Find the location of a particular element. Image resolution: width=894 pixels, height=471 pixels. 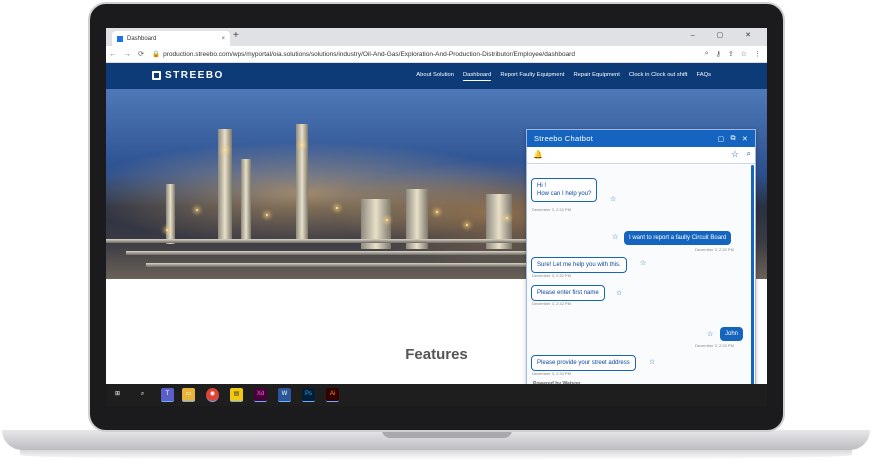

tab-title: Dashboard is located at coordinates (142, 38).